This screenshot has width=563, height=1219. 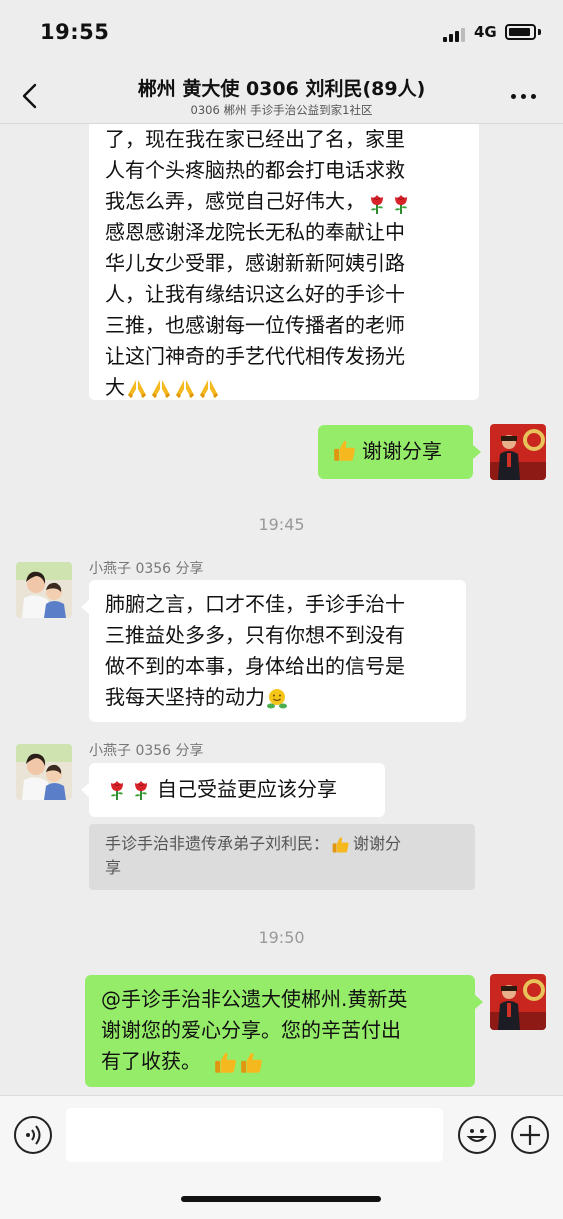 What do you see at coordinates (520, 32) in the screenshot?
I see `battery-icon` at bounding box center [520, 32].